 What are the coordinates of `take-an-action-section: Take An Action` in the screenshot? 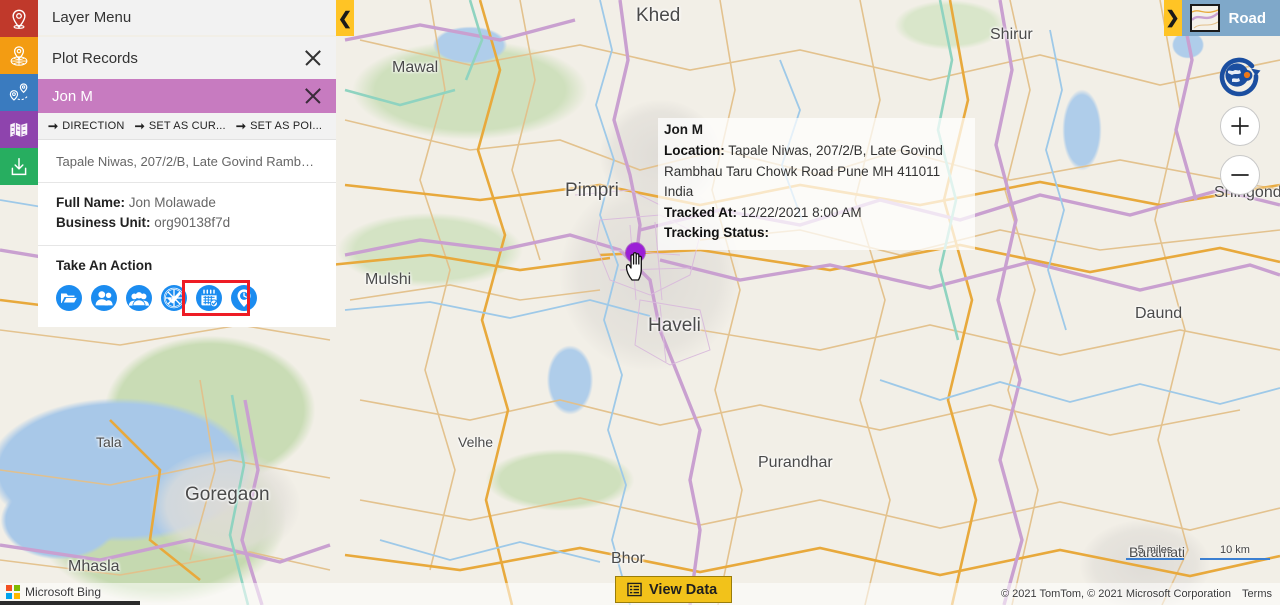 It's located at (187, 286).